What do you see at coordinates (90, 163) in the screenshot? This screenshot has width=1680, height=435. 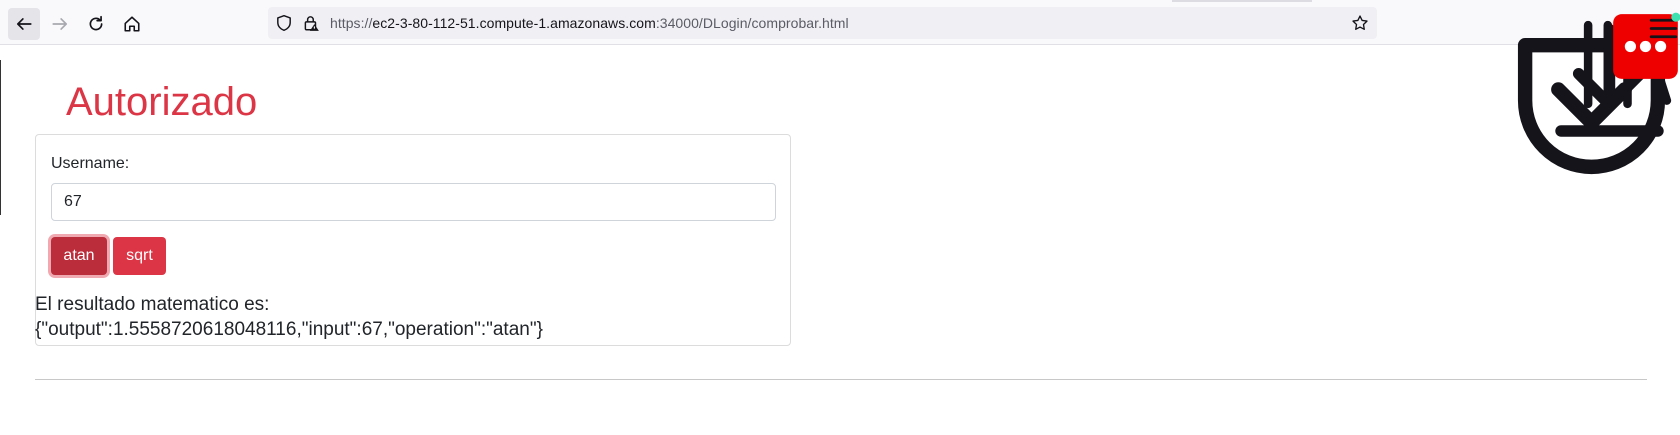 I see `username-label: Username:` at bounding box center [90, 163].